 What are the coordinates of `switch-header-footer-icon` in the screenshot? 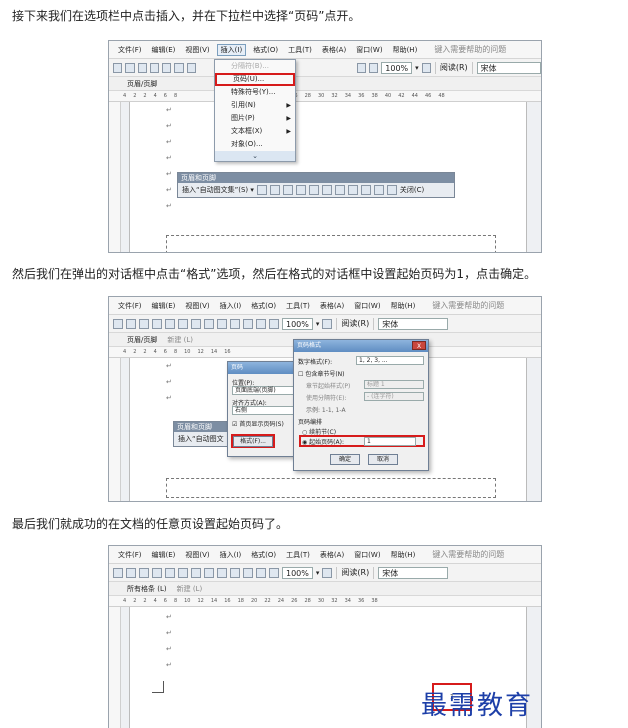 It's located at (365, 190).